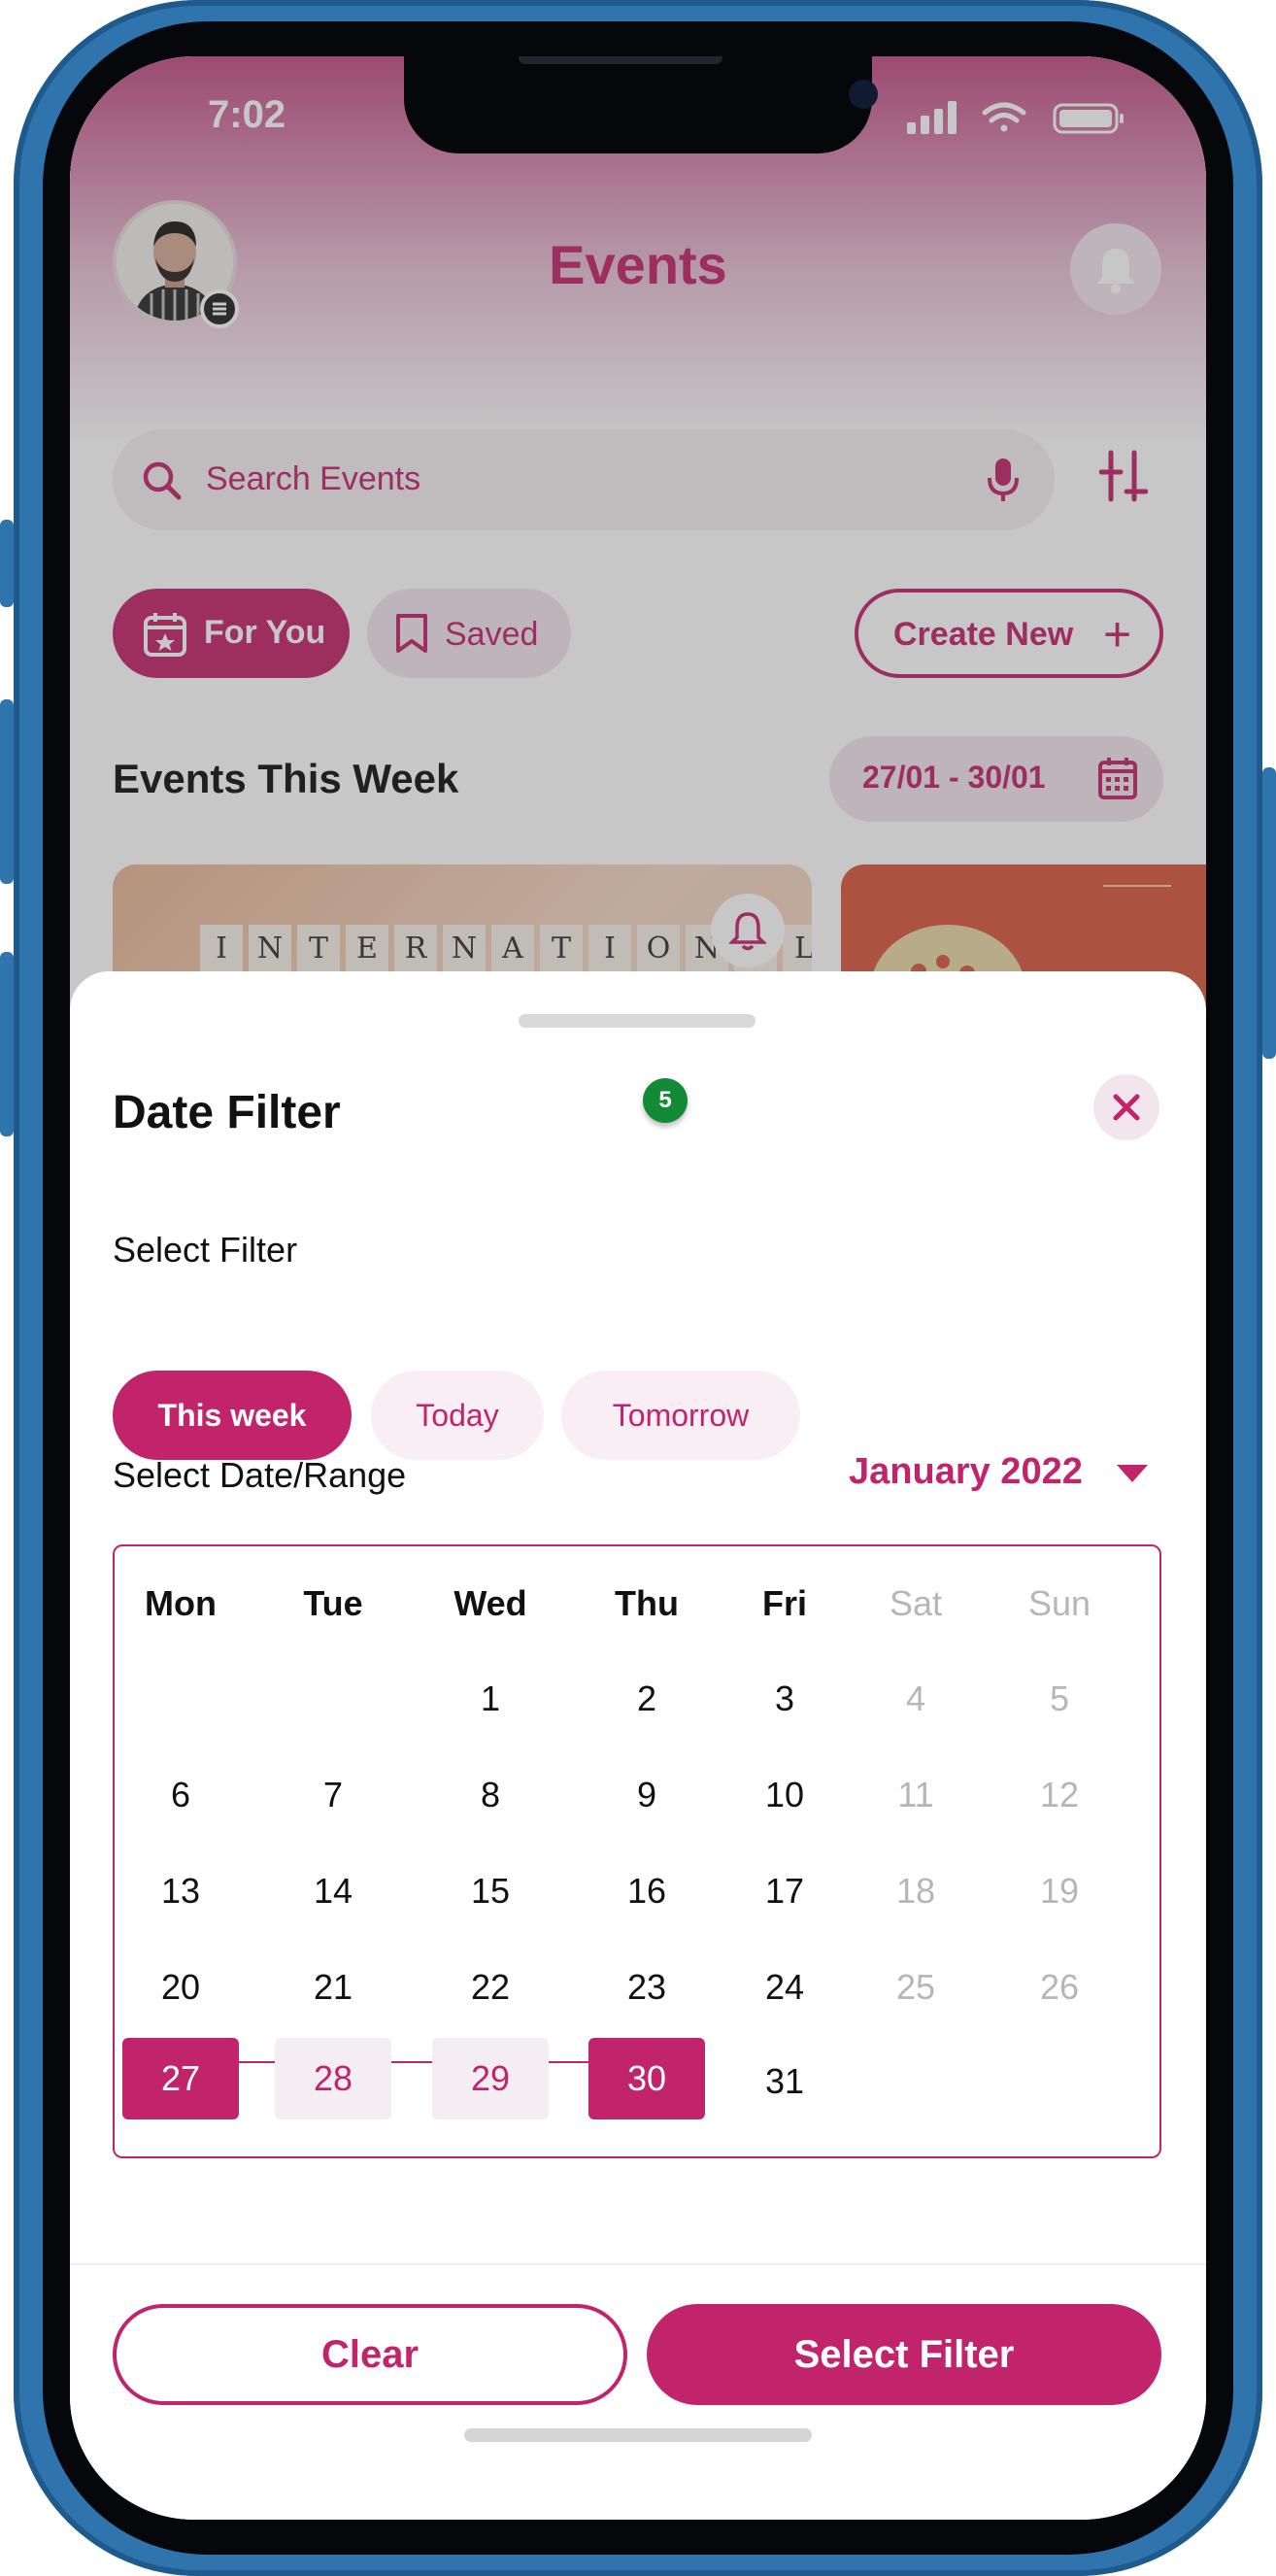 This screenshot has width=1276, height=2576. Describe the element at coordinates (7, 791) in the screenshot. I see `phone-volume-up-button` at that location.